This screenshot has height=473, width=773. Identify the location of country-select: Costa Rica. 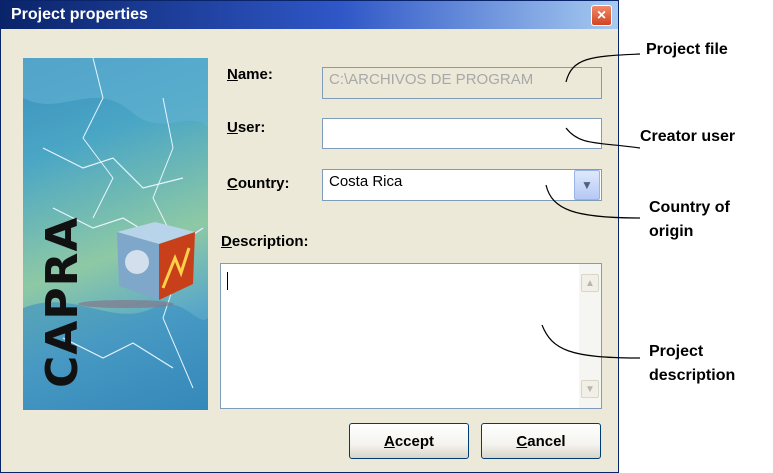
(462, 185).